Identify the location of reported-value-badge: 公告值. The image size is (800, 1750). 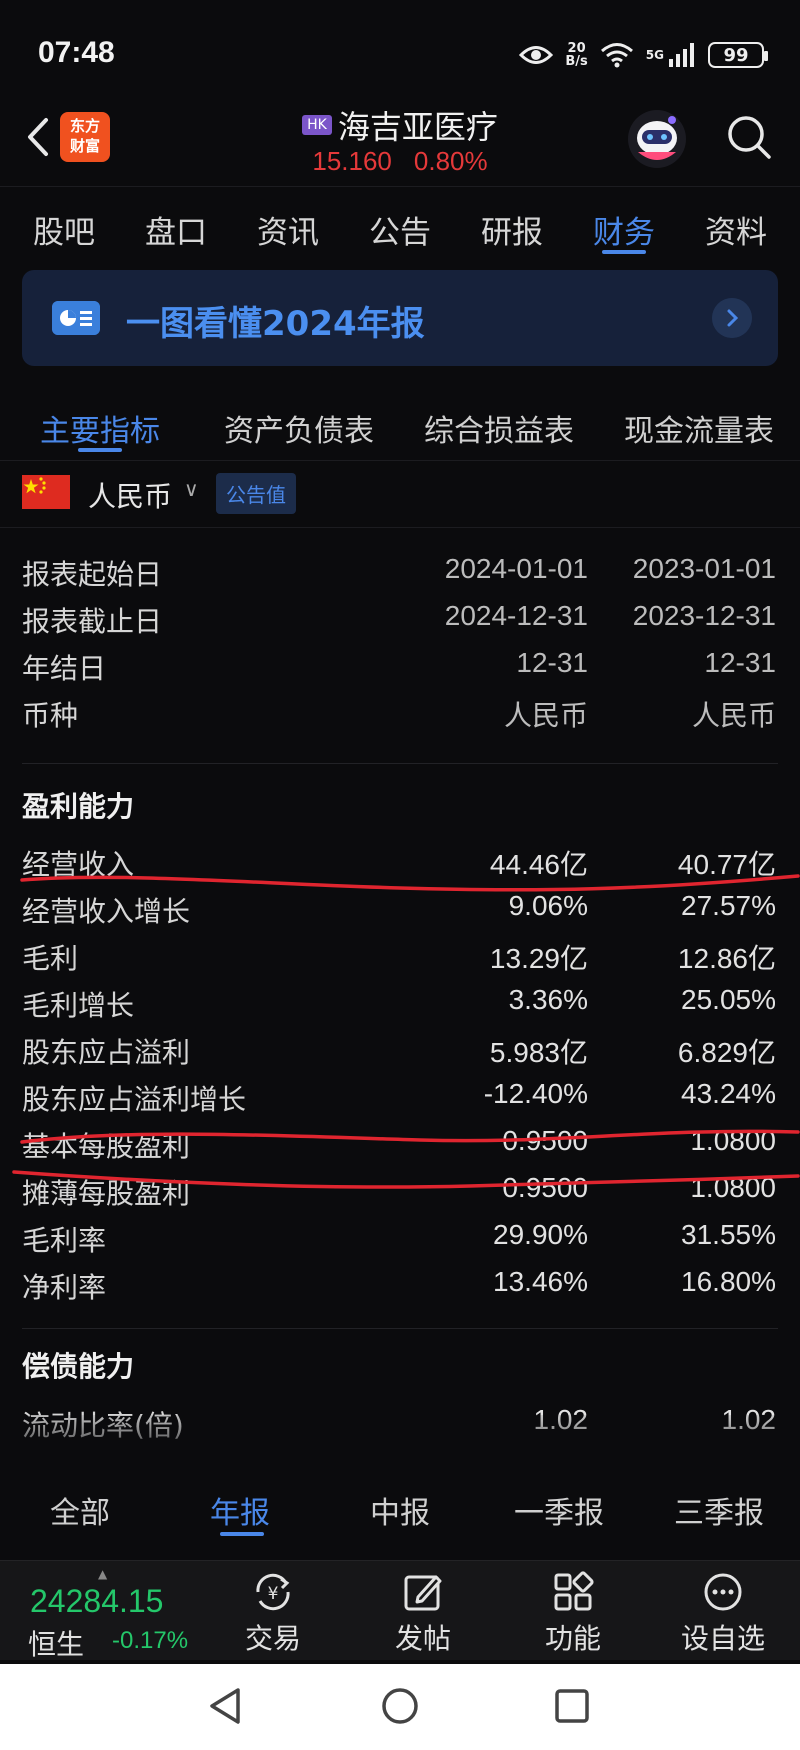
(256, 493).